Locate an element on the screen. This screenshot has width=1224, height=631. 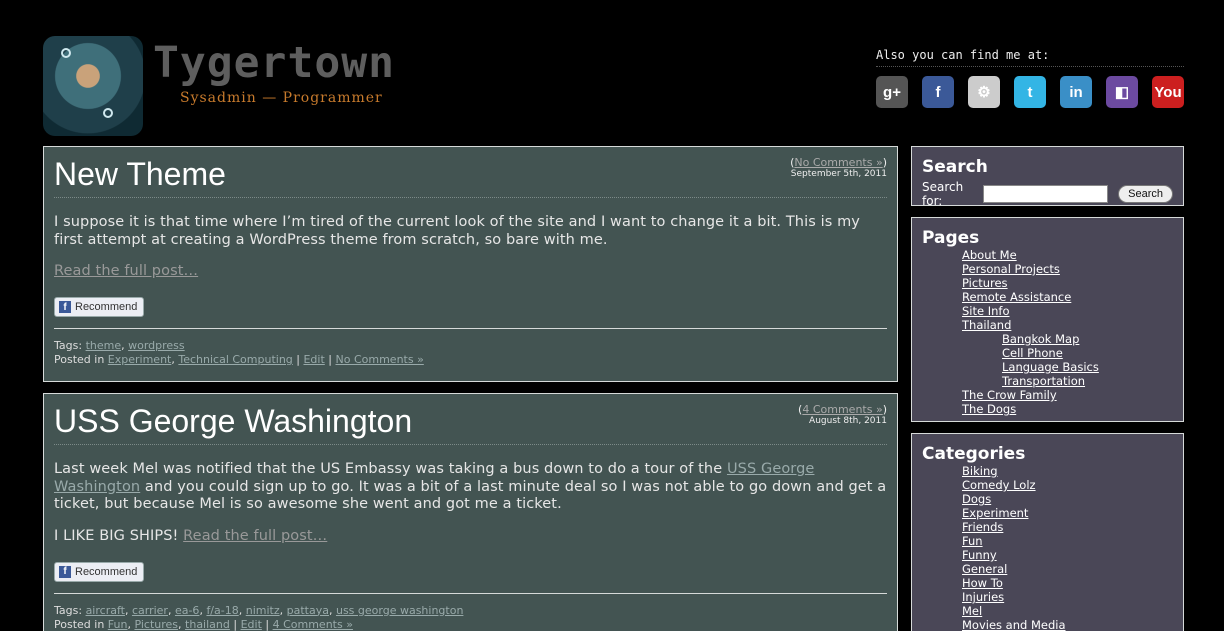
post-date: August 8th, 2011 is located at coordinates (848, 421).